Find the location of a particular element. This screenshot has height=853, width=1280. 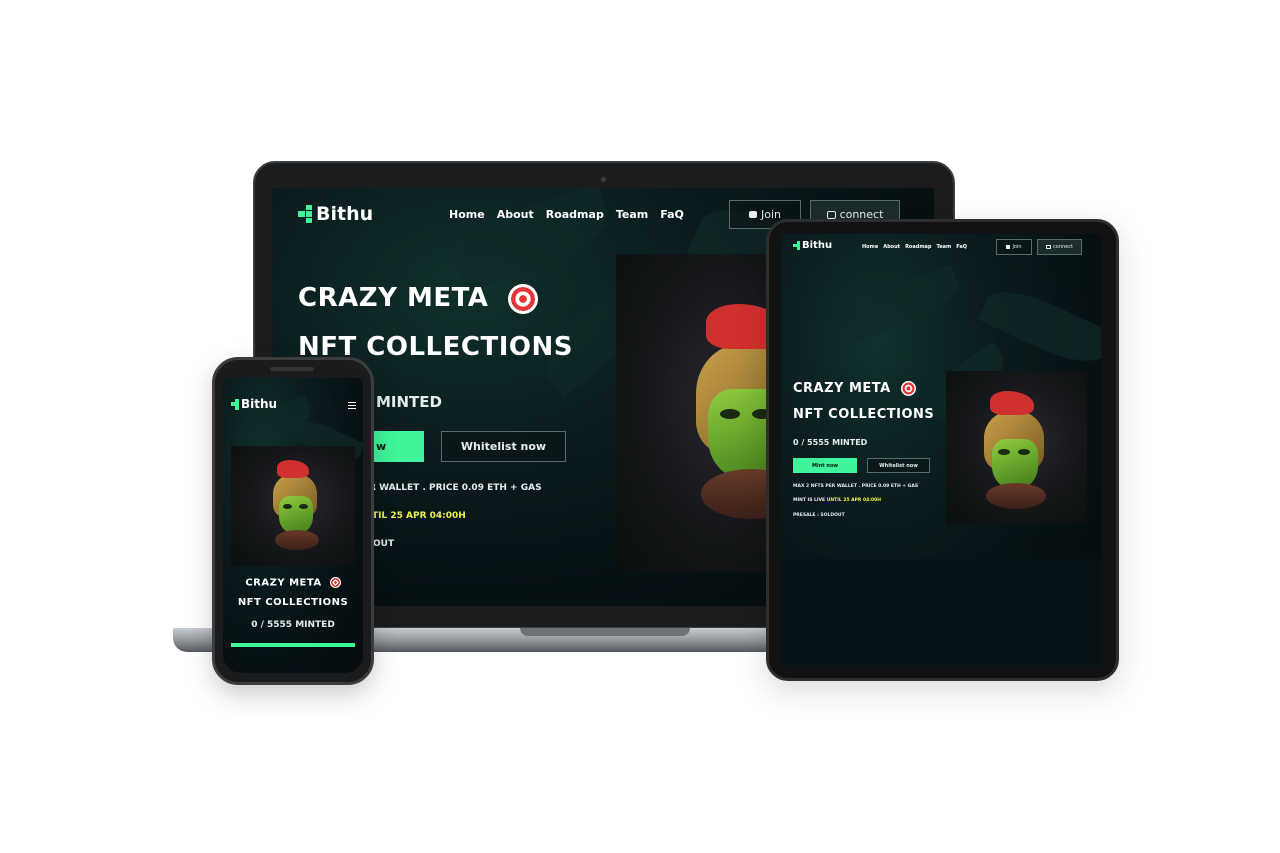

tablet-connect-button: connect is located at coordinates (1059, 247).